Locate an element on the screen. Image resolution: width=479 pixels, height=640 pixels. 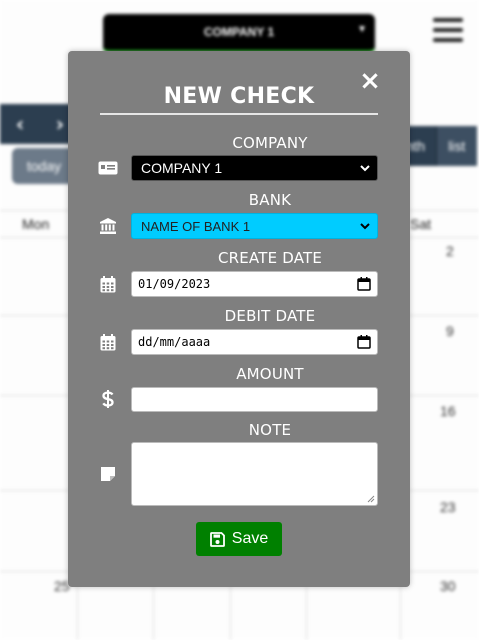
bg-company-select-label: COMPANY 1 is located at coordinates (239, 32).